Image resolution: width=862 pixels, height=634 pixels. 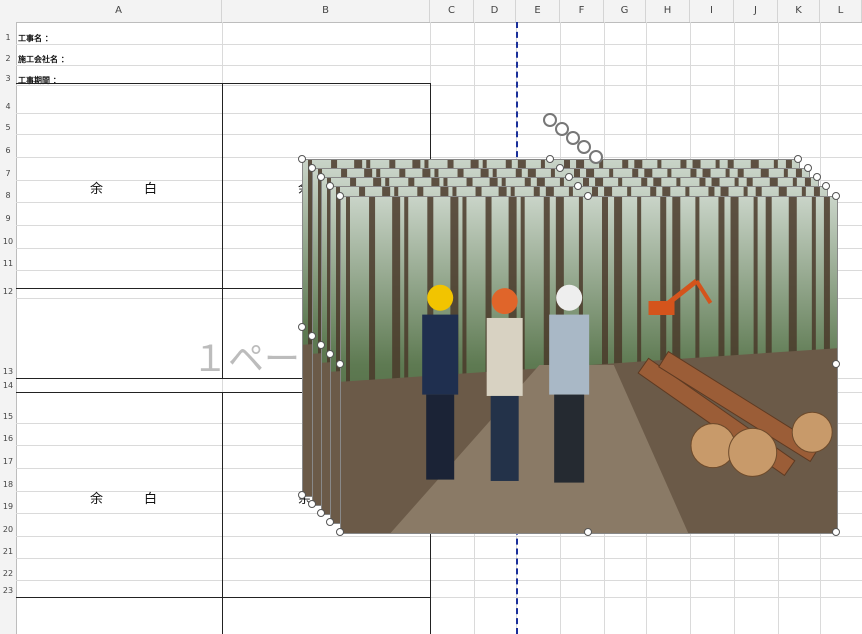 I want to click on column-header-a: A, so click(x=119, y=11).